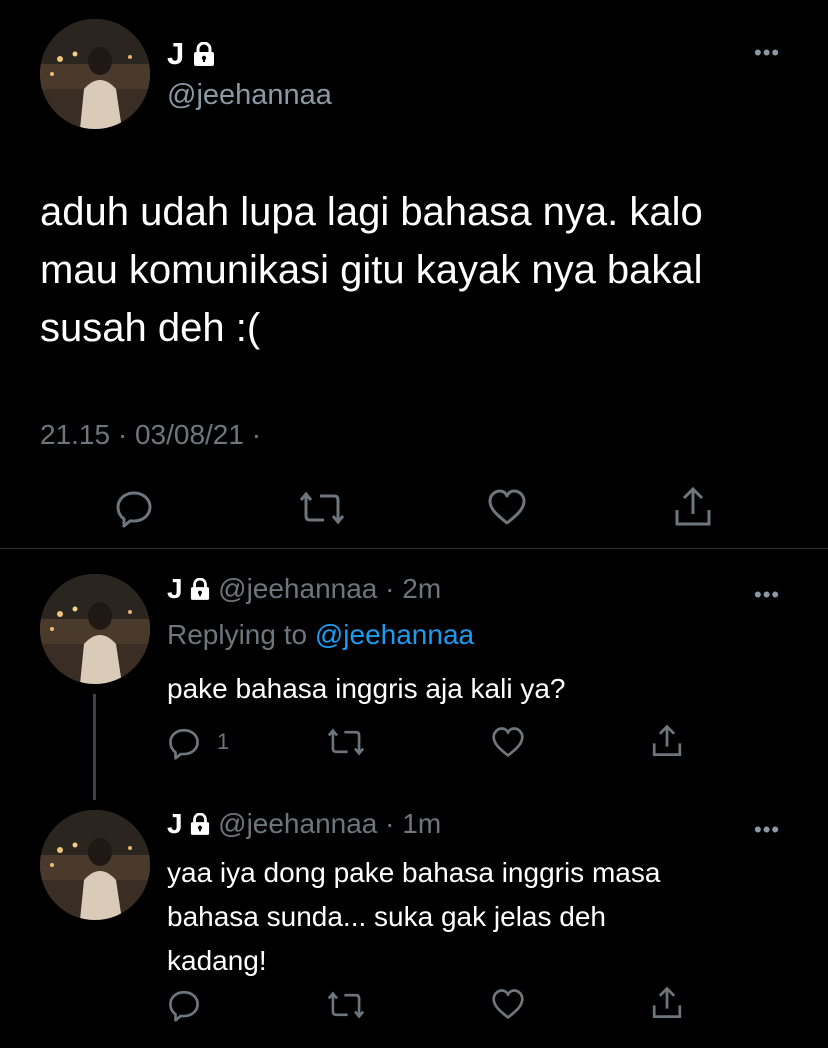  Describe the element at coordinates (413, 588) in the screenshot. I see `reply-time: · 2m` at that location.